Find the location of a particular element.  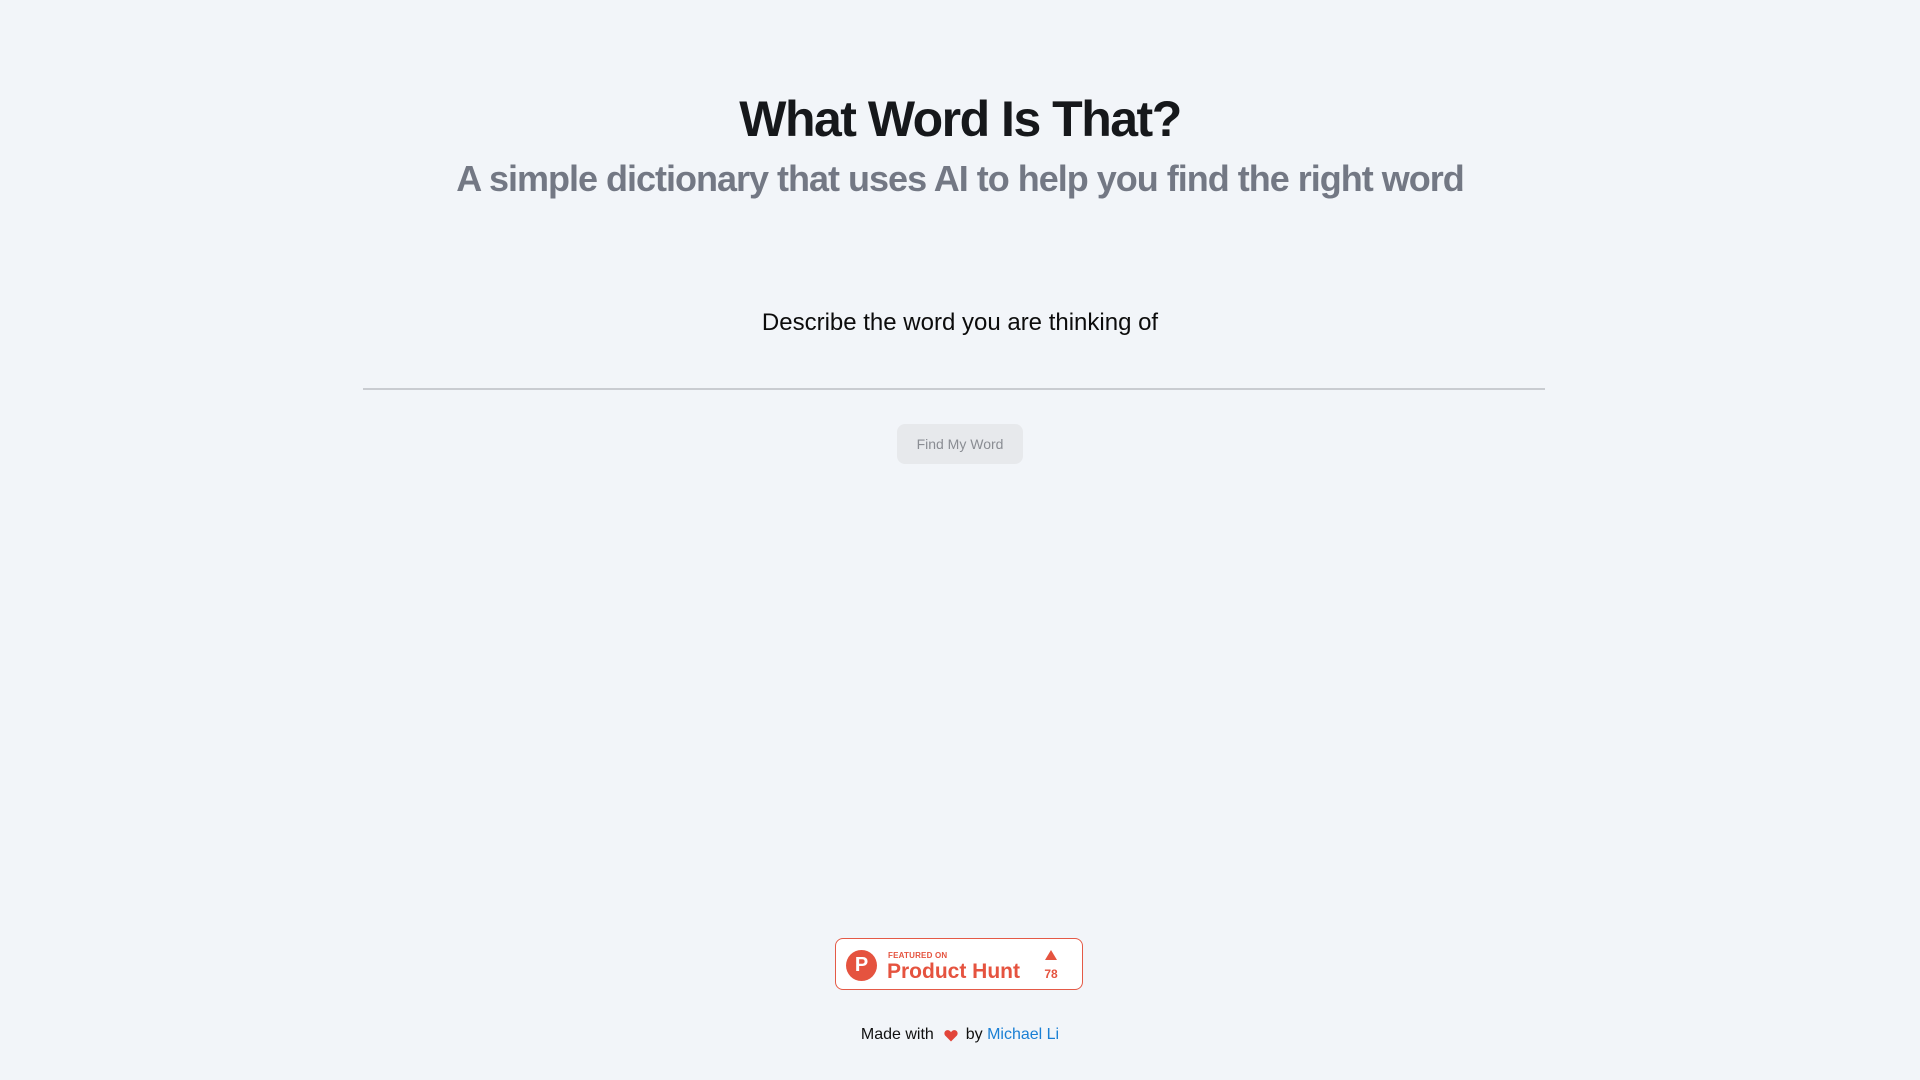

description-input is located at coordinates (954, 370).